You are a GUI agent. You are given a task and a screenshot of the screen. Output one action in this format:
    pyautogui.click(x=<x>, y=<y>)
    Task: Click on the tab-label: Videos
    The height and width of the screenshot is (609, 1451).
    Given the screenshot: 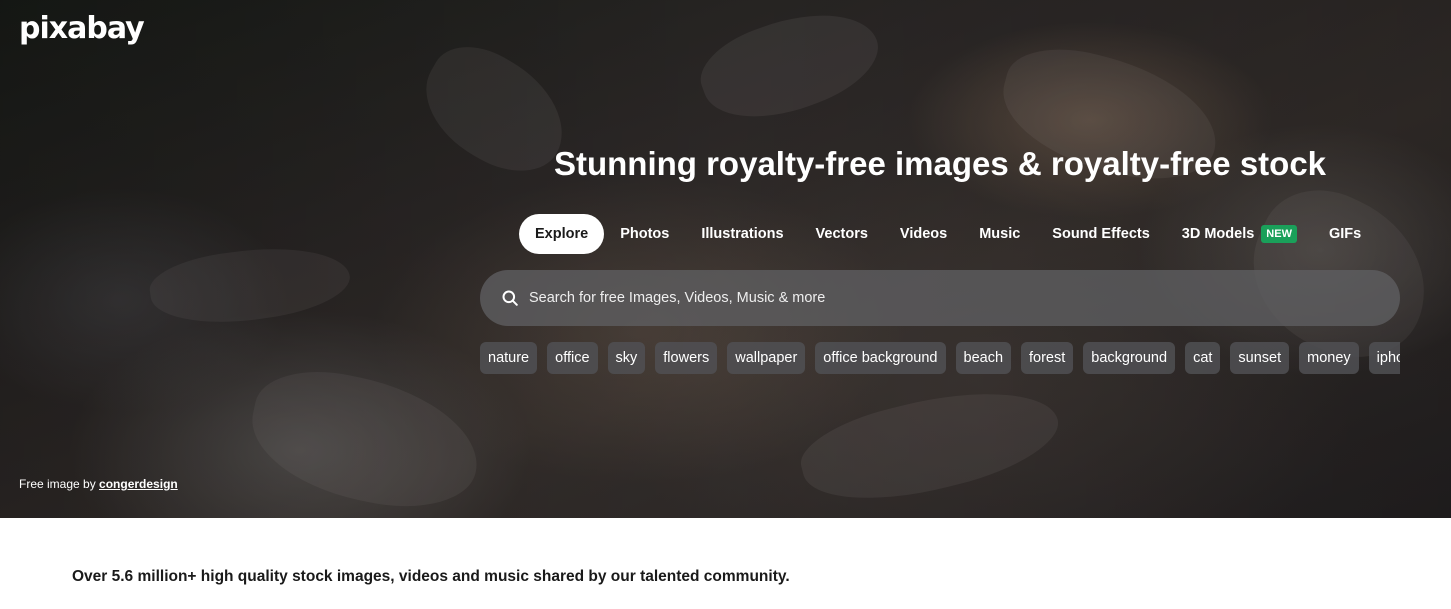 What is the action you would take?
    pyautogui.click(x=923, y=234)
    